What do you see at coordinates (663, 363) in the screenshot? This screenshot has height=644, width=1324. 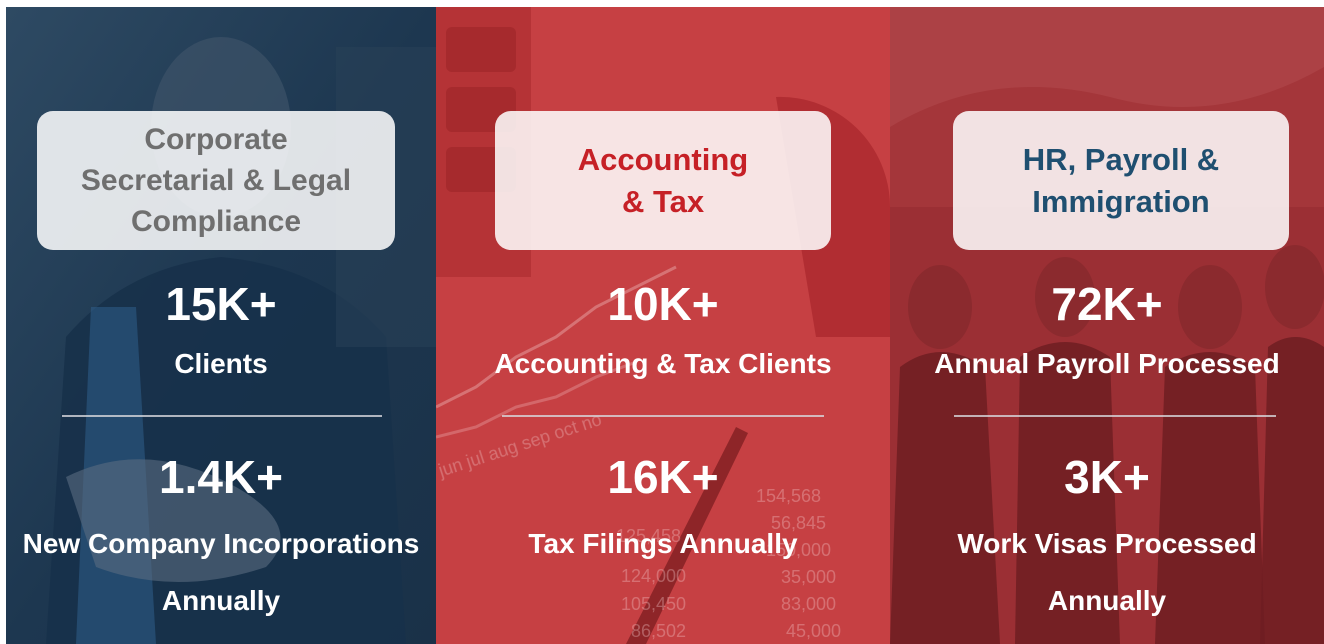 I see `stat-label-accounting-clients: Accounting & Tax Clients` at bounding box center [663, 363].